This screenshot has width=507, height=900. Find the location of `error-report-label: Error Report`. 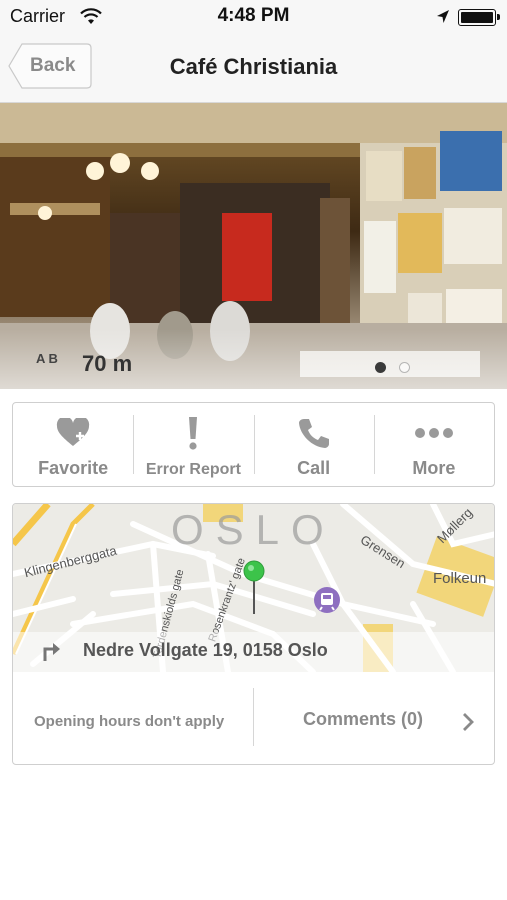

error-report-label: Error Report is located at coordinates (193, 469).